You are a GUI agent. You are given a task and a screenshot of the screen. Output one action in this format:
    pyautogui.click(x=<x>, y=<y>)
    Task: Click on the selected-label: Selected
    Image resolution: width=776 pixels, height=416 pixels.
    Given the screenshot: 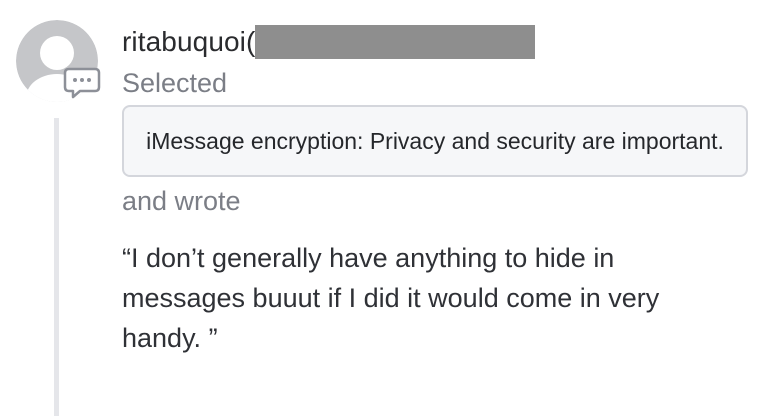 What is the action you would take?
    pyautogui.click(x=175, y=83)
    